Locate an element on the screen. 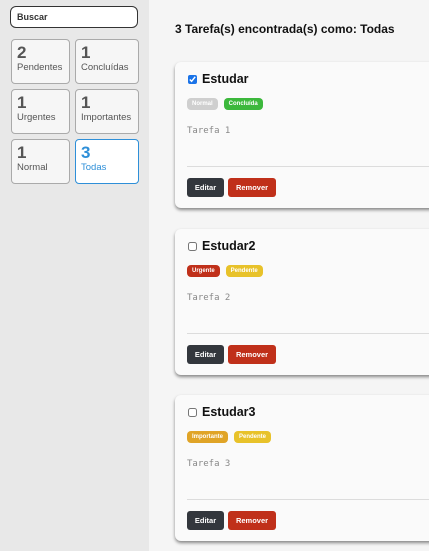 The height and width of the screenshot is (551, 429). task-title: Estudar3 is located at coordinates (229, 412).